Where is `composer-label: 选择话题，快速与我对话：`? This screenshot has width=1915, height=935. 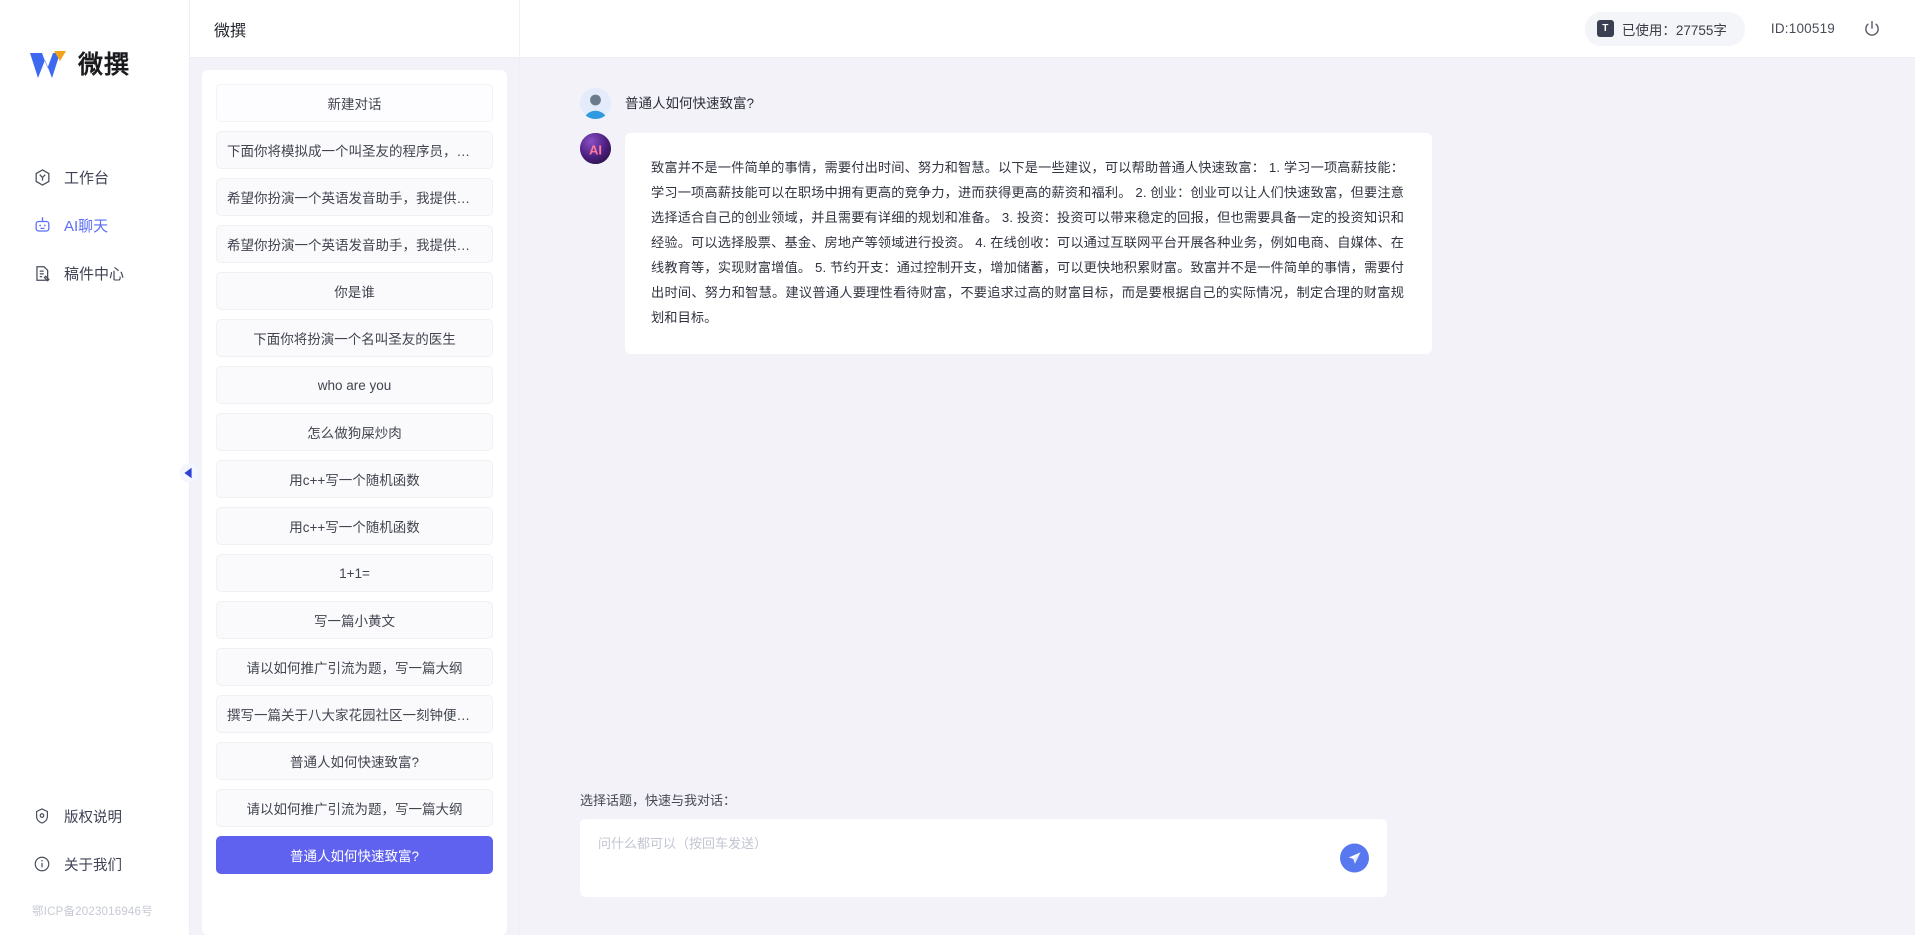 composer-label: 选择话题，快速与我对话： is located at coordinates (658, 800).